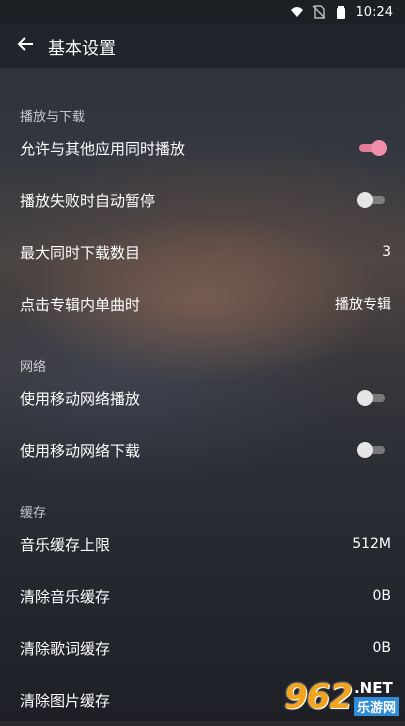  I want to click on setting-label: 清除音乐缓存, so click(65, 596).